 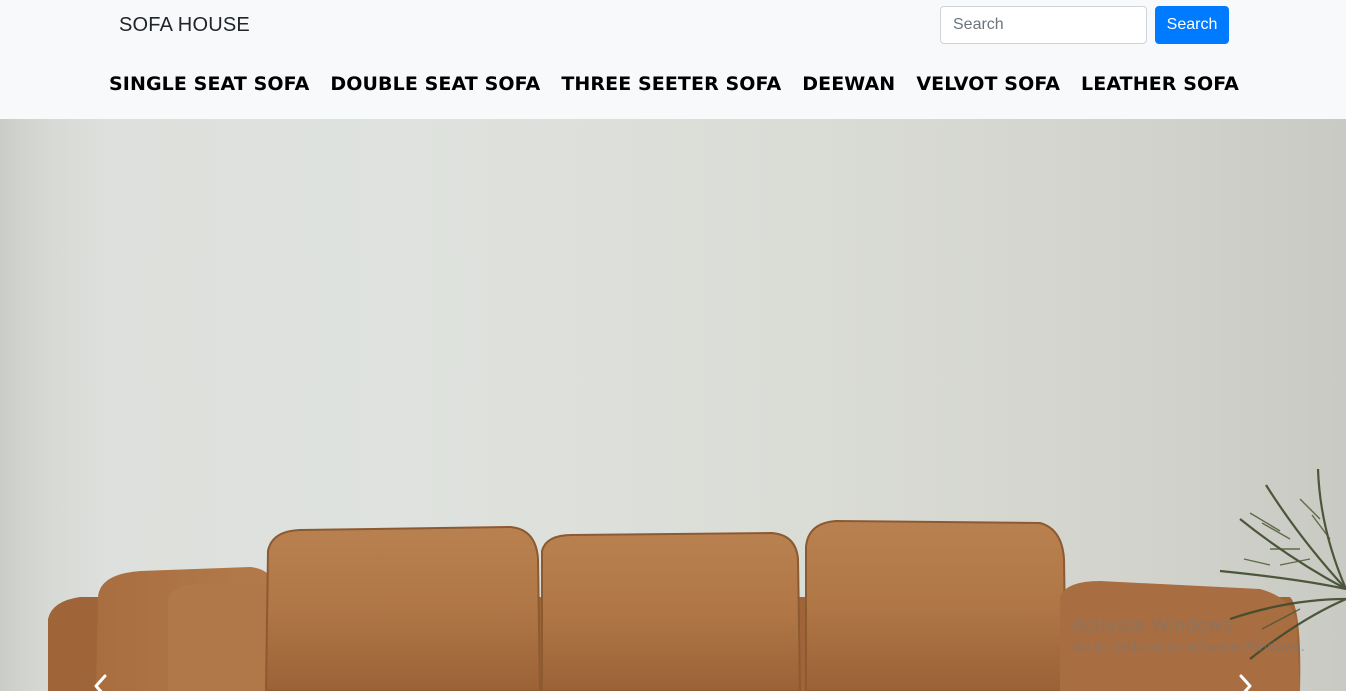 What do you see at coordinates (435, 84) in the screenshot?
I see `nav-link-double-seat-sofa: DOUBLE SEAT SOFA` at bounding box center [435, 84].